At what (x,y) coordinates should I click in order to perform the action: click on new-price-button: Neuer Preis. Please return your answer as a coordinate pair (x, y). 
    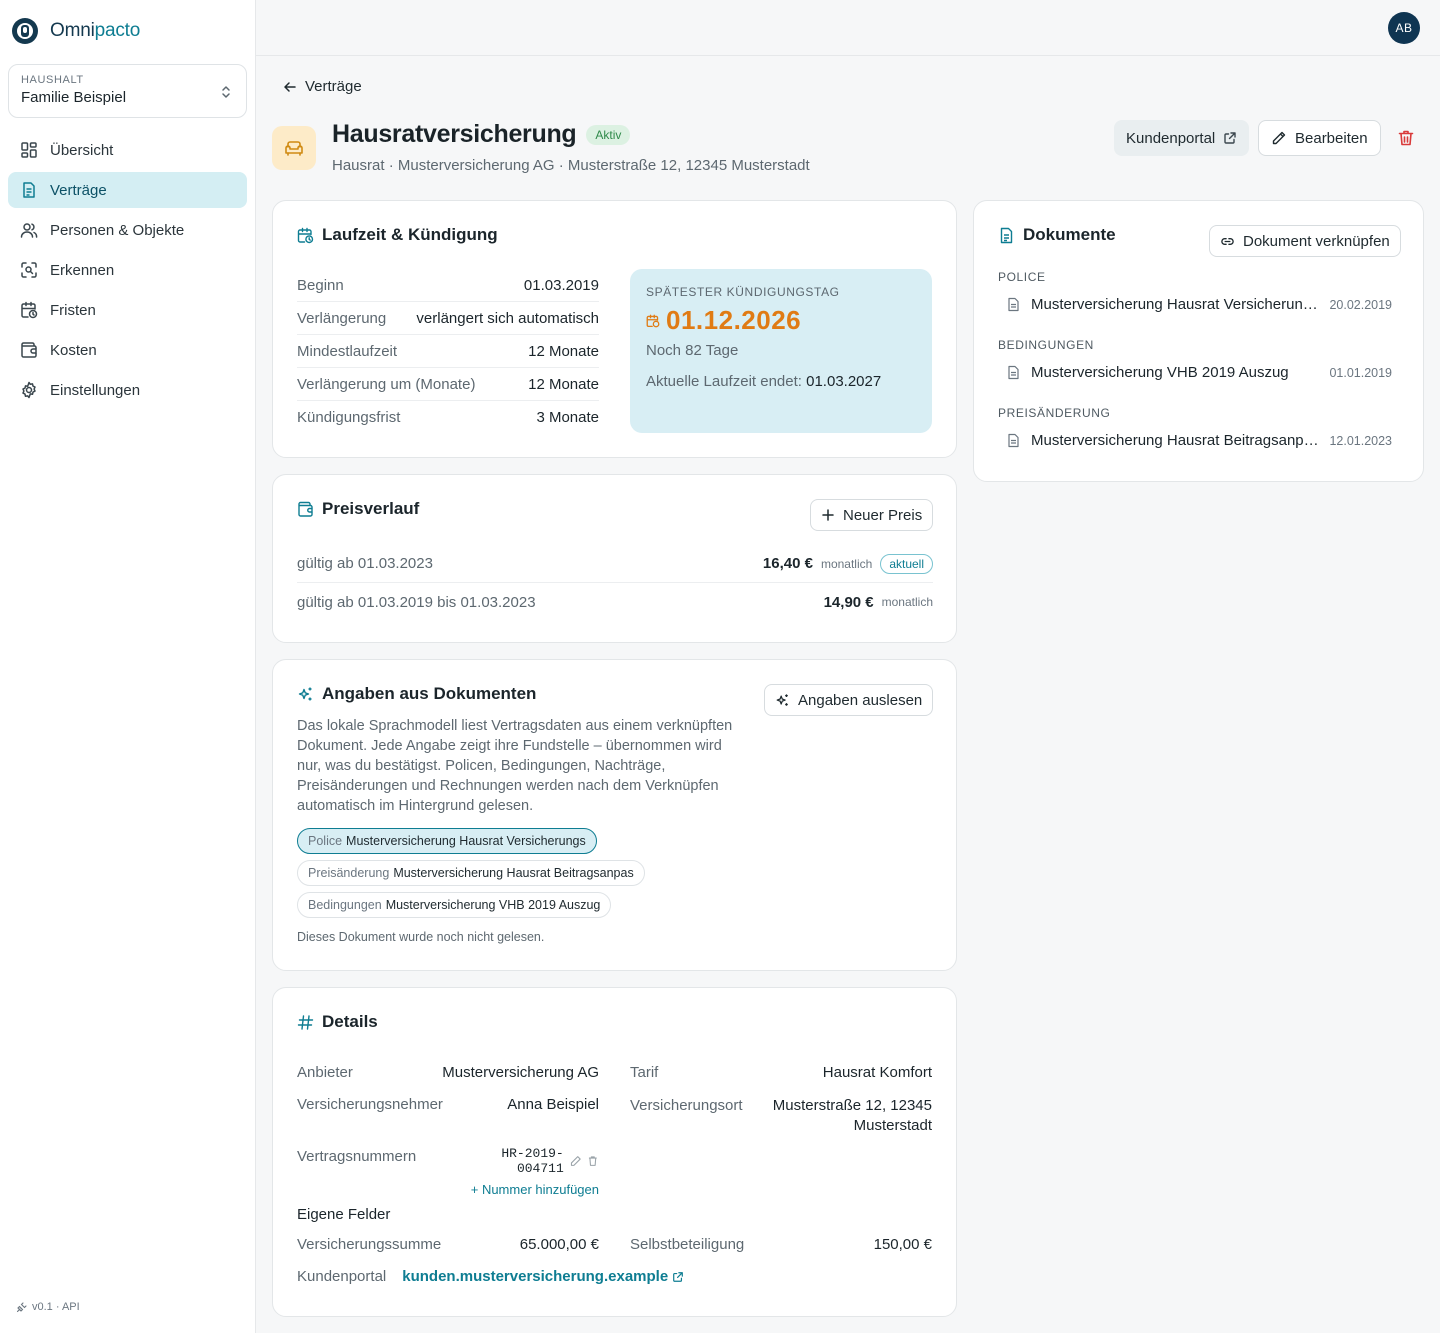
    Looking at the image, I should click on (872, 515).